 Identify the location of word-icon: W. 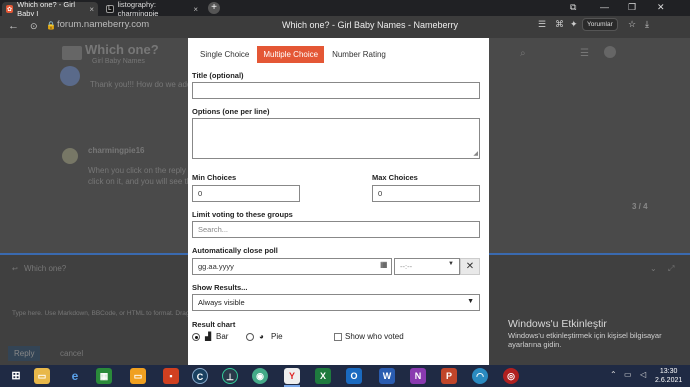
(387, 376).